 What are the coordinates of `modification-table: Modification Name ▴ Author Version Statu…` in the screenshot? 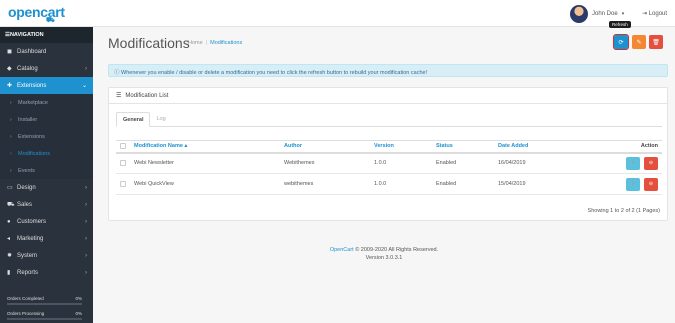 It's located at (389, 167).